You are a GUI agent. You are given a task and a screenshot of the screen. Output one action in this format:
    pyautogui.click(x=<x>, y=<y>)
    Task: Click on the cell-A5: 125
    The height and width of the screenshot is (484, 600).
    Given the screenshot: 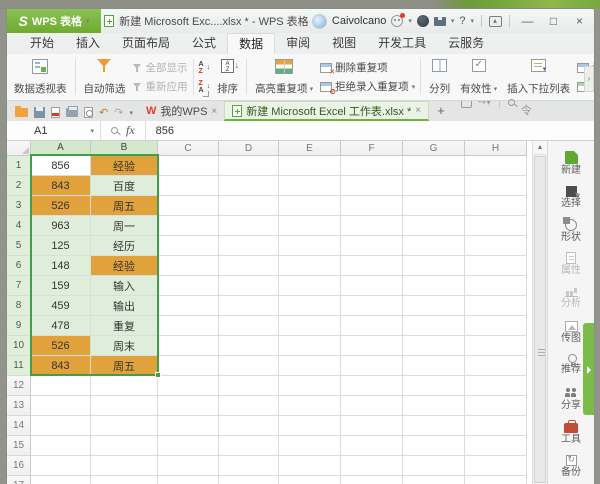 What is the action you would take?
    pyautogui.click(x=61, y=246)
    